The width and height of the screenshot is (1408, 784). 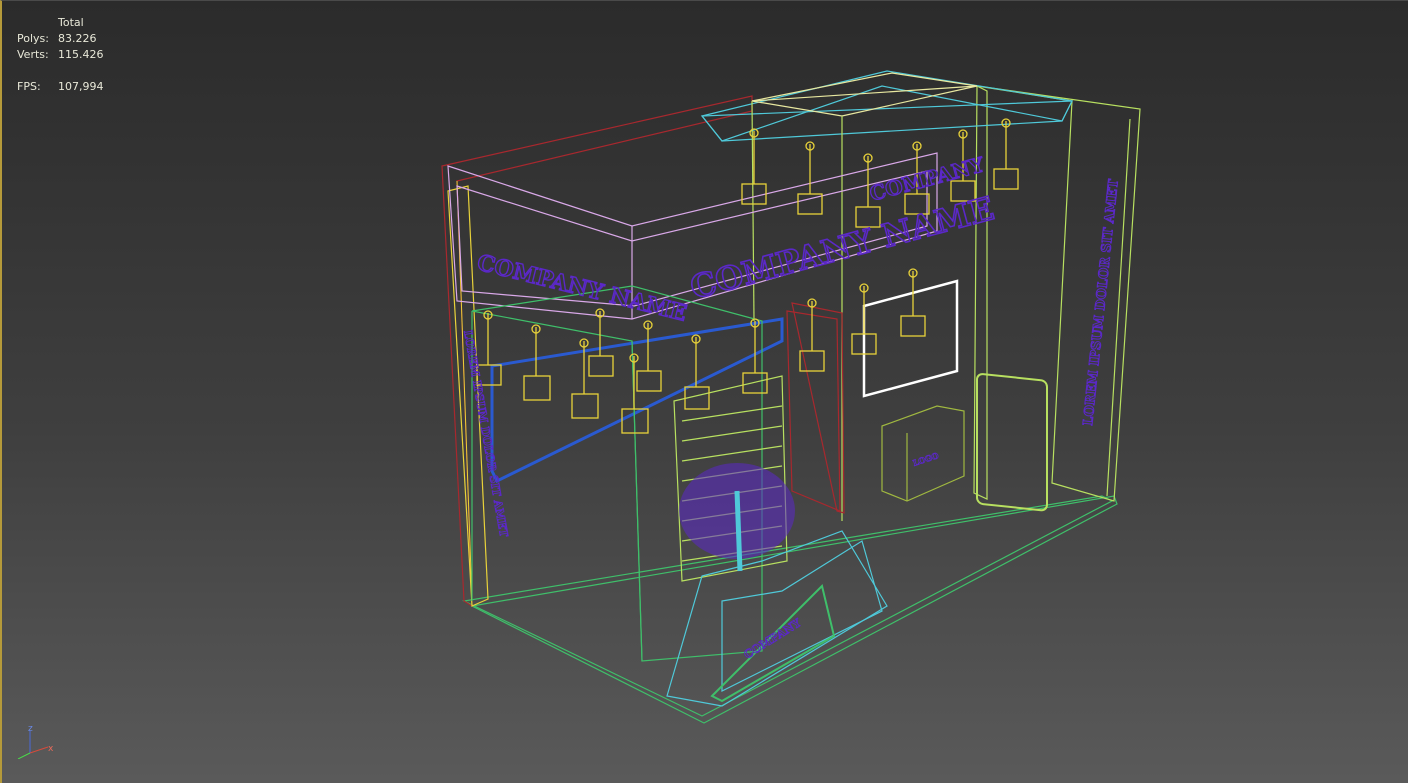 I want to click on verts-label: Verts:, so click(x=33, y=54).